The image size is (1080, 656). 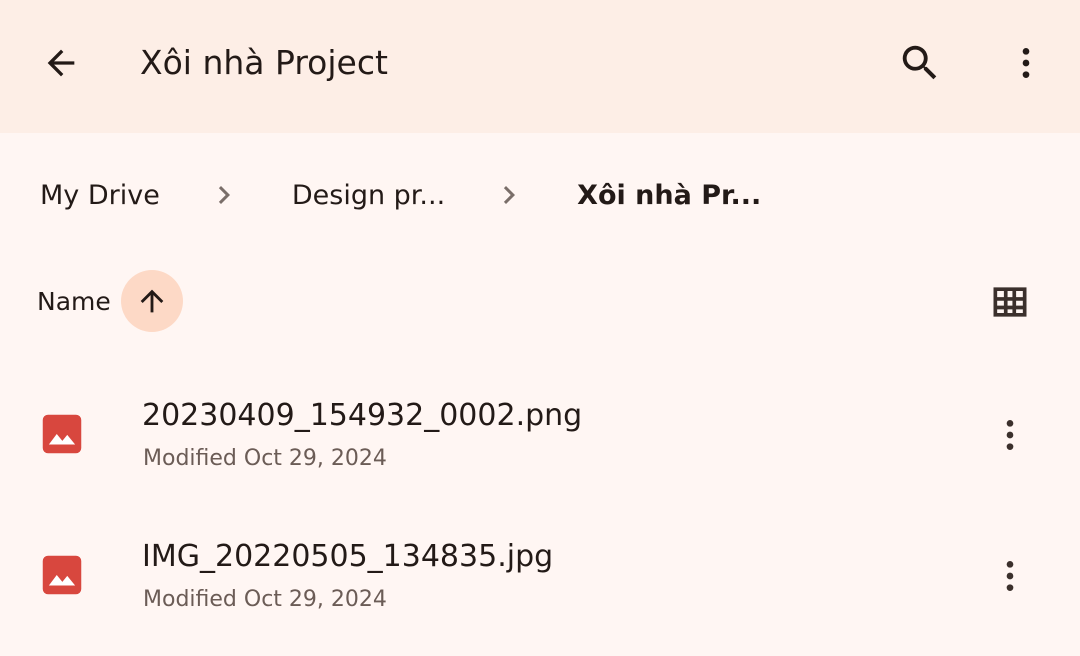 What do you see at coordinates (362, 415) in the screenshot?
I see `file-name: 20230409_154932_0002.png` at bounding box center [362, 415].